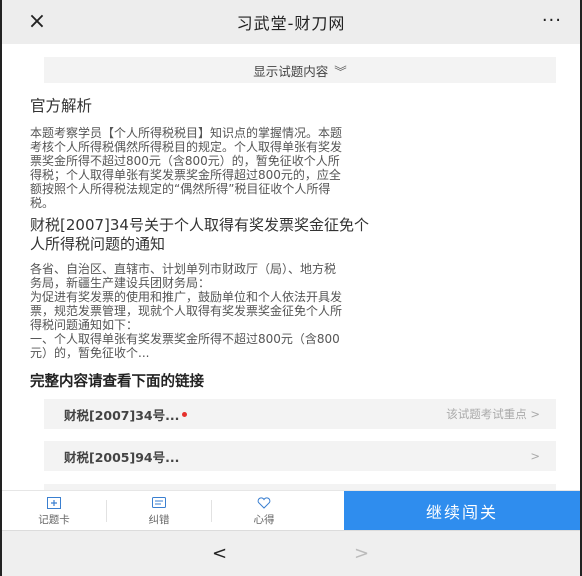 This screenshot has height=576, width=582. Describe the element at coordinates (185, 339) in the screenshot. I see `notice-line: 一、个人取得单张有奖发票奖金所得不超过800元（含800` at that location.